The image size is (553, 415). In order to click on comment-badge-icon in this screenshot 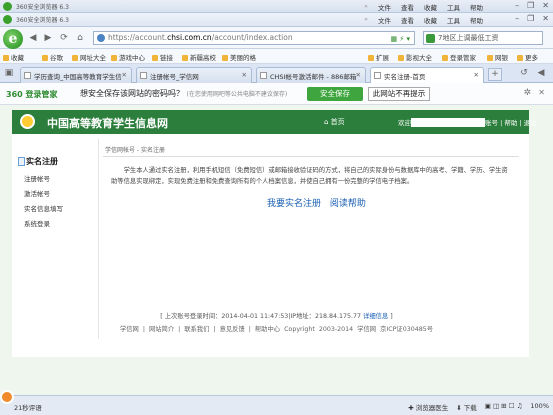, I will do `click(7, 397)`.